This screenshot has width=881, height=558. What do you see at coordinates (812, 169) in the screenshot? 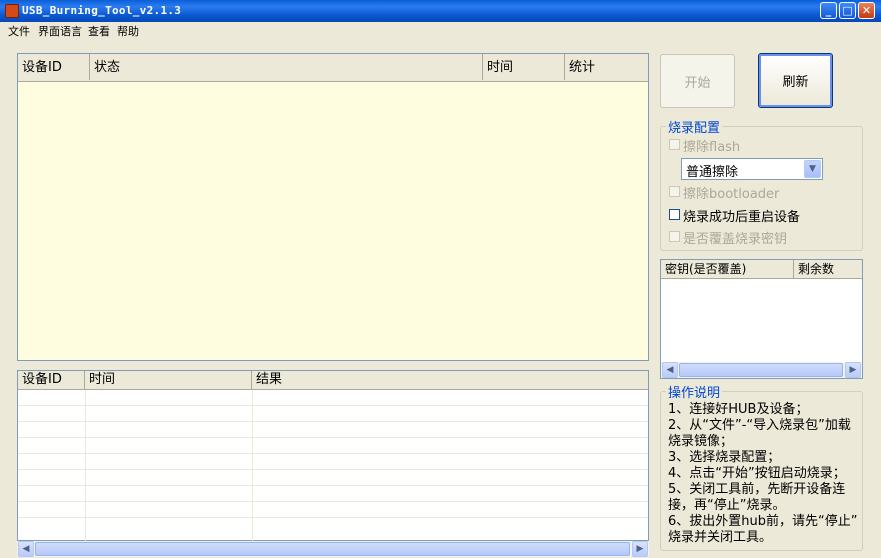
I see `chevron-down-icon: ▼` at bounding box center [812, 169].